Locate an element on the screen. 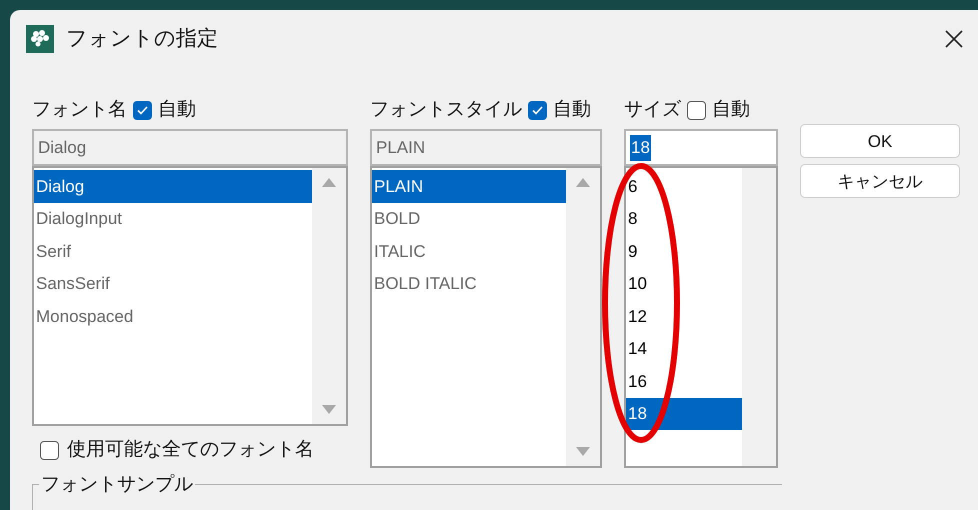 The width and height of the screenshot is (978, 510). list-item: BOLD ITALIC is located at coordinates (469, 284).